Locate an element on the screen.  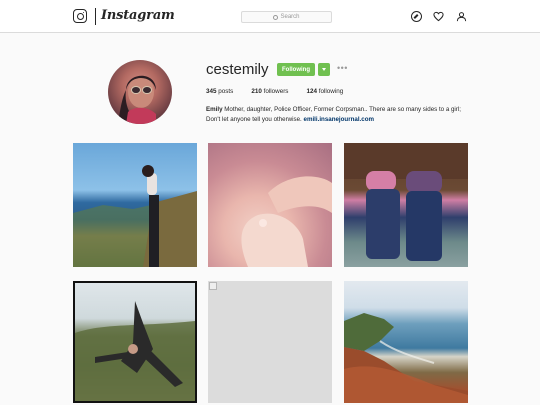
profile-stats: 345 posts 210 followers 124 following is located at coordinates (274, 91).